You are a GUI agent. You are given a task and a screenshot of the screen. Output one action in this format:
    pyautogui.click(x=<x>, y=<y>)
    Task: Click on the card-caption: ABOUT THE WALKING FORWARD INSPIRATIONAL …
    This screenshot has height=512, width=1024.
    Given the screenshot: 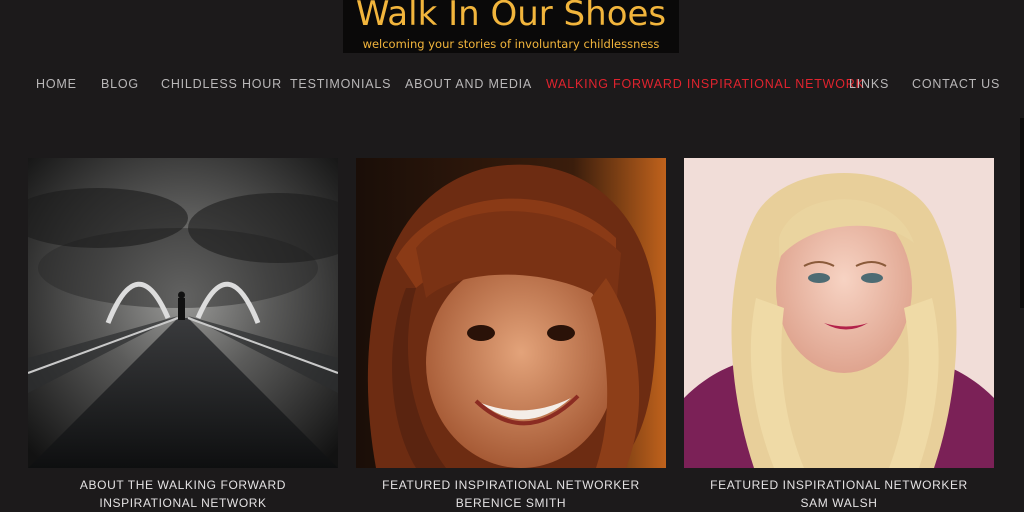 What is the action you would take?
    pyautogui.click(x=183, y=494)
    